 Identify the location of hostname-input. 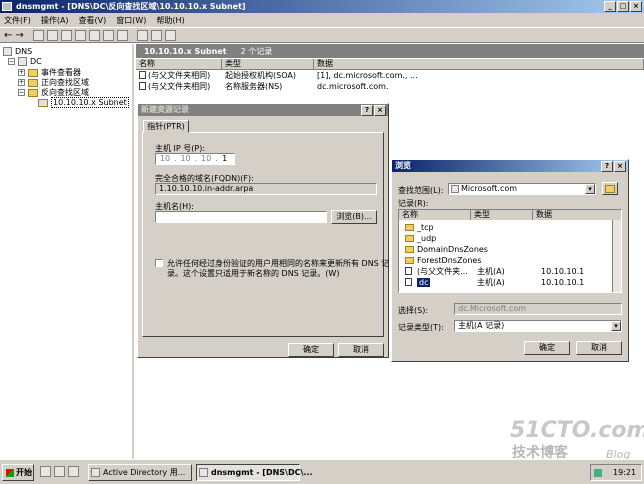
(241, 217).